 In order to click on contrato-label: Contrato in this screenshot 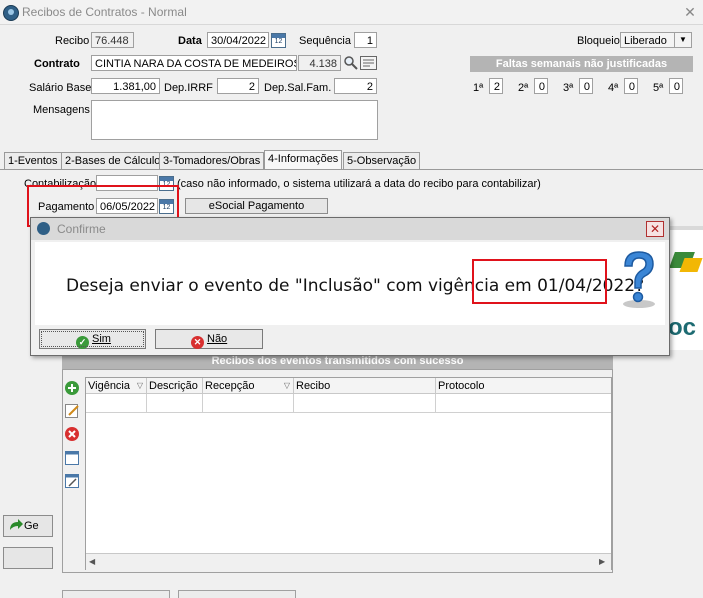, I will do `click(57, 64)`.